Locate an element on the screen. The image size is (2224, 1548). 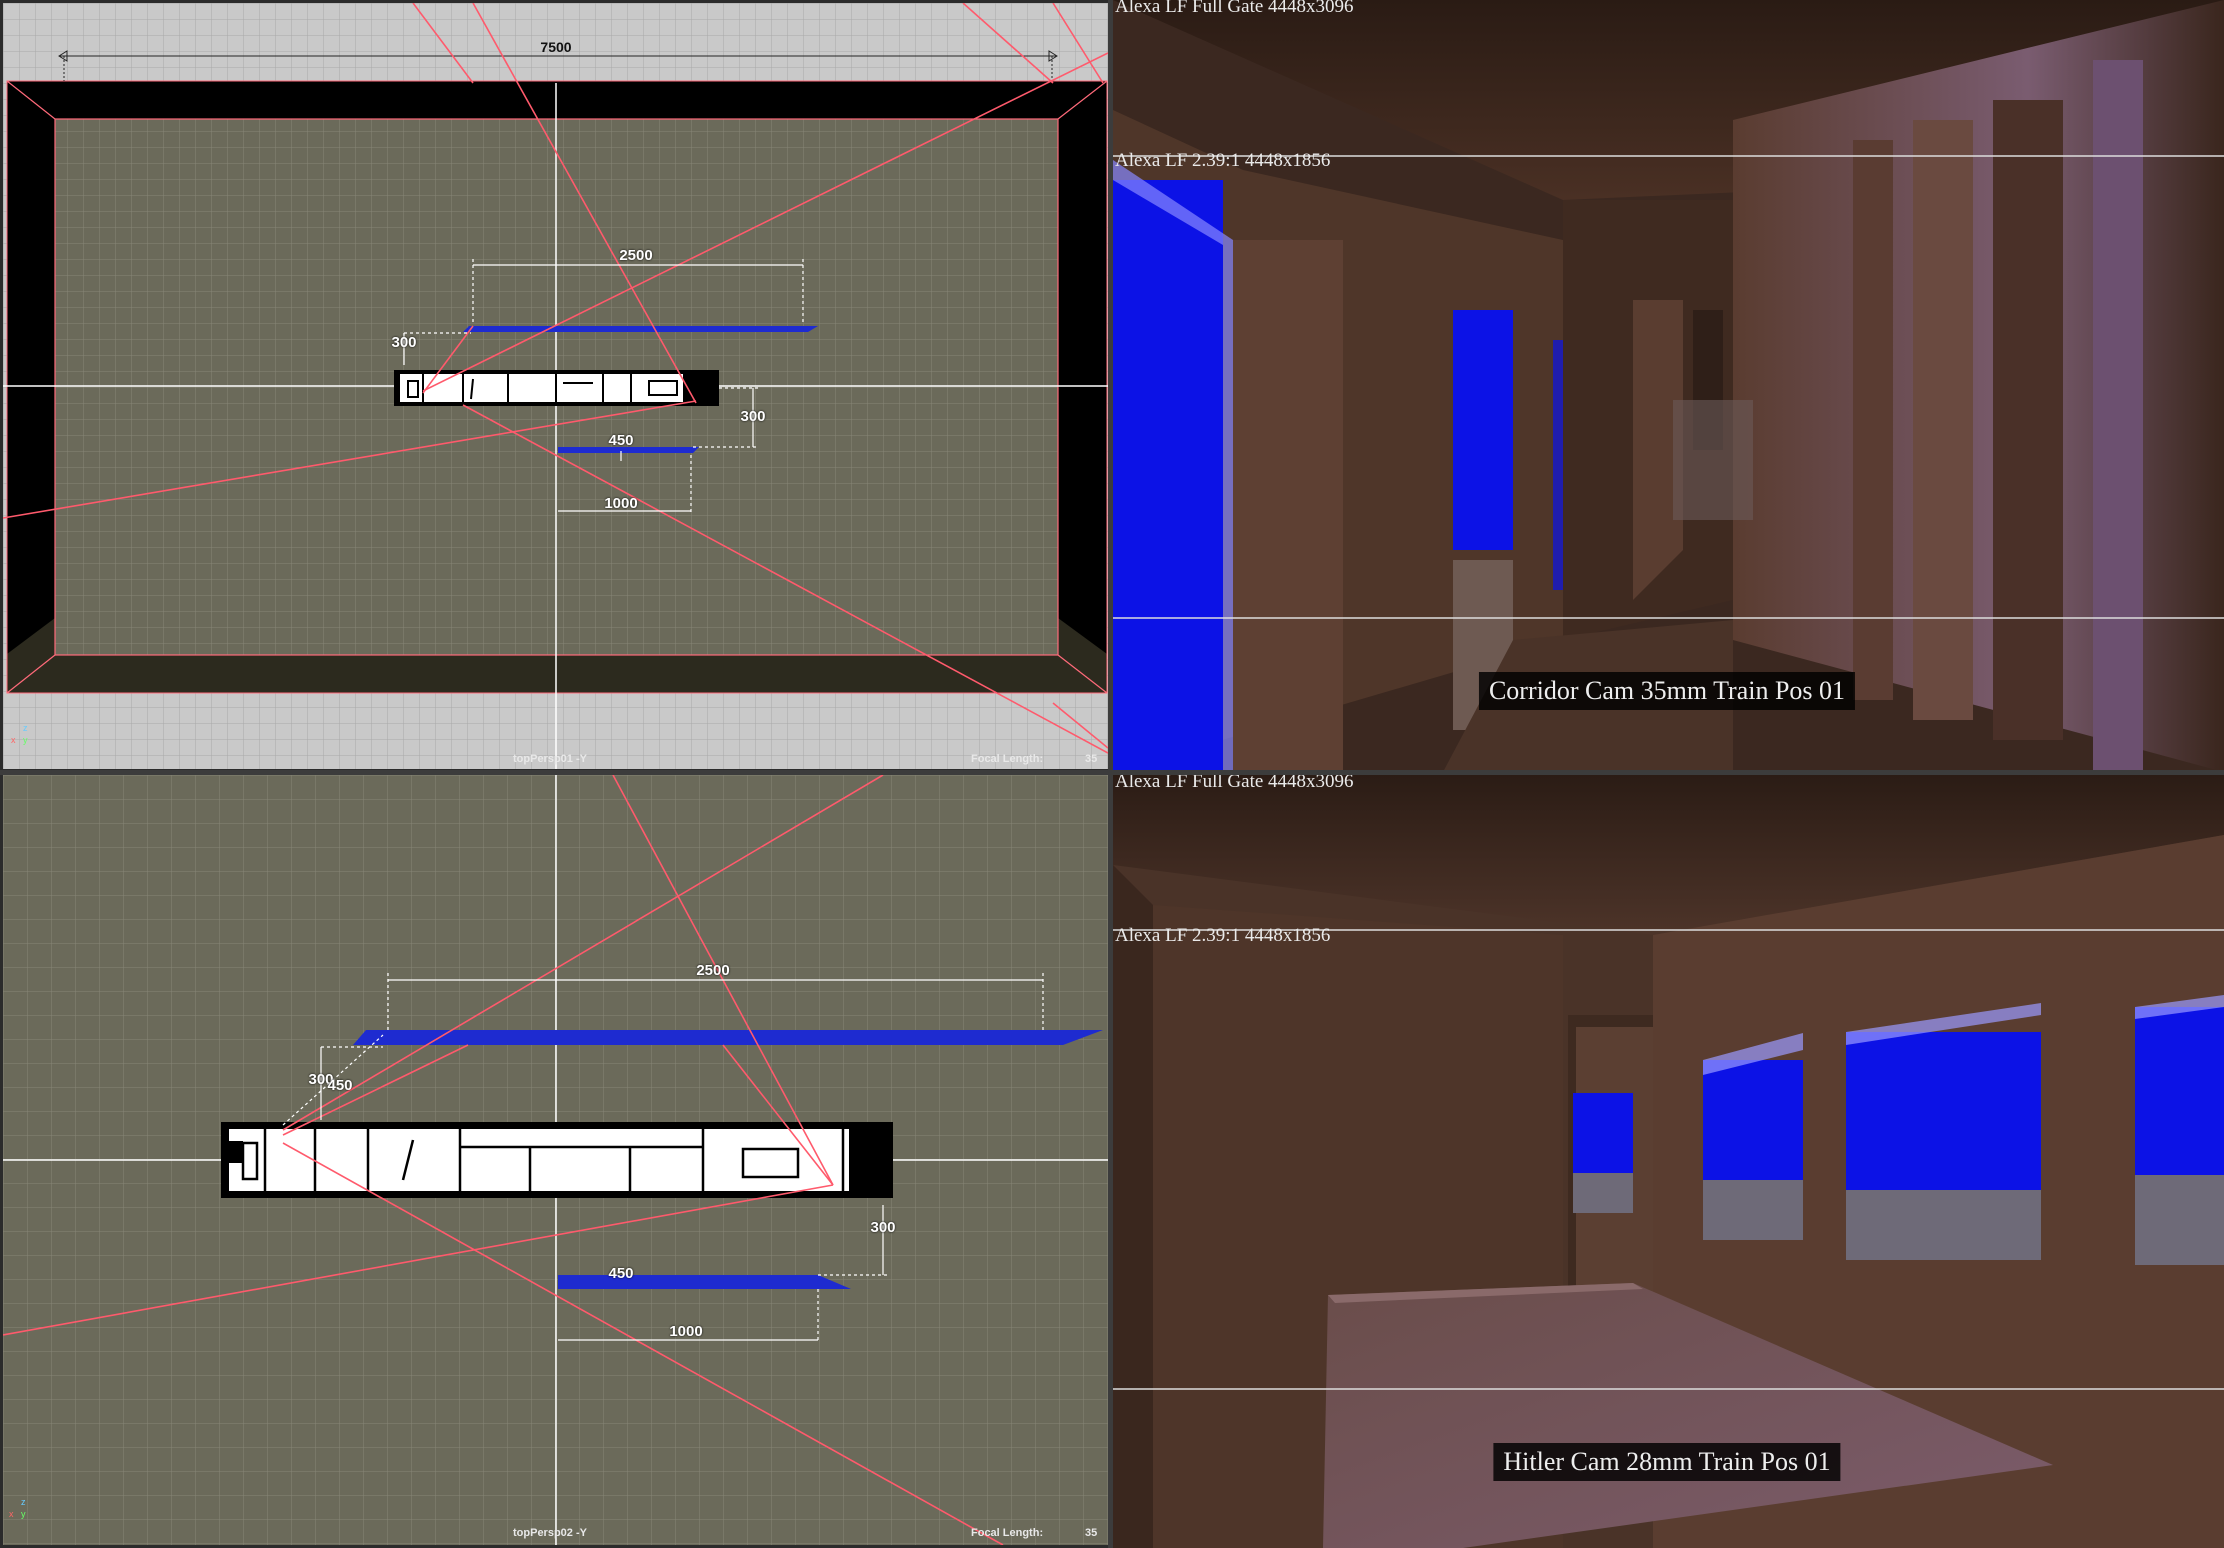
camera-name-label: topPersp01 -Y is located at coordinates (550, 759).